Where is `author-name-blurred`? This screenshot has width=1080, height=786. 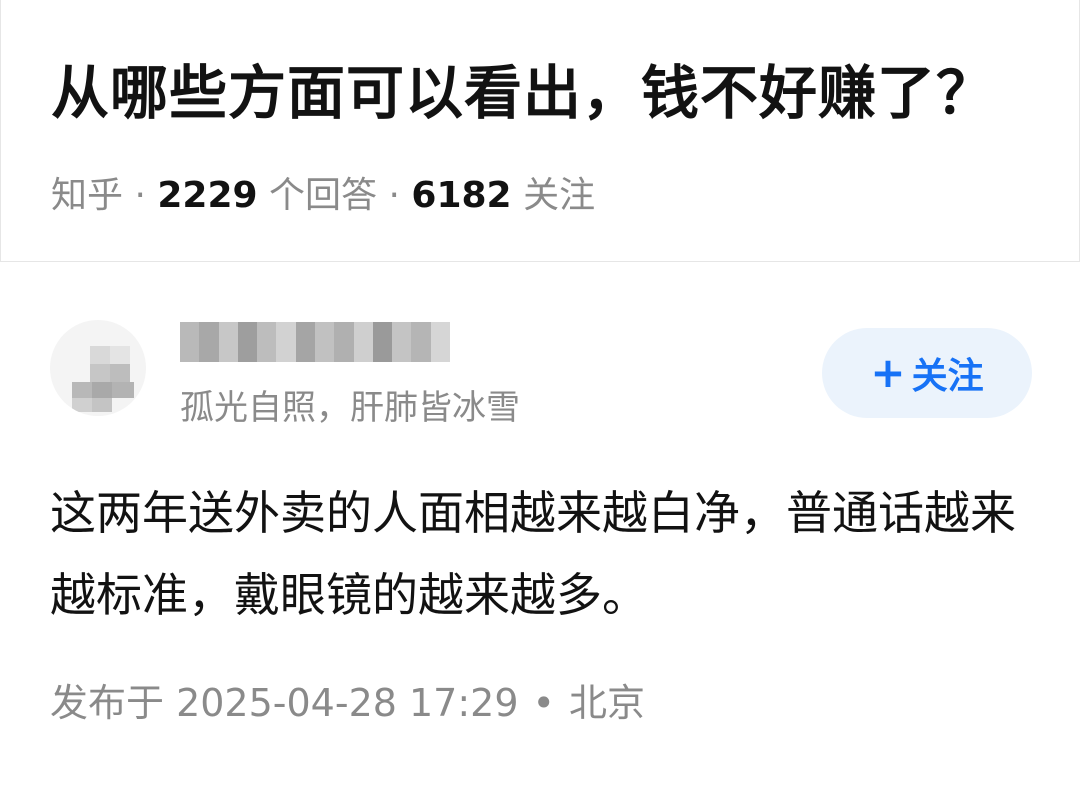 author-name-blurred is located at coordinates (315, 342).